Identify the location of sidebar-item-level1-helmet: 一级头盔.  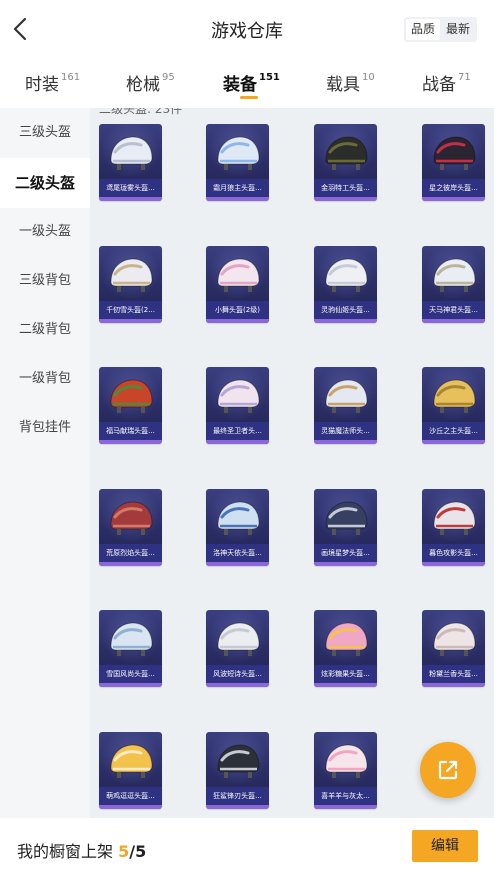
(45, 232).